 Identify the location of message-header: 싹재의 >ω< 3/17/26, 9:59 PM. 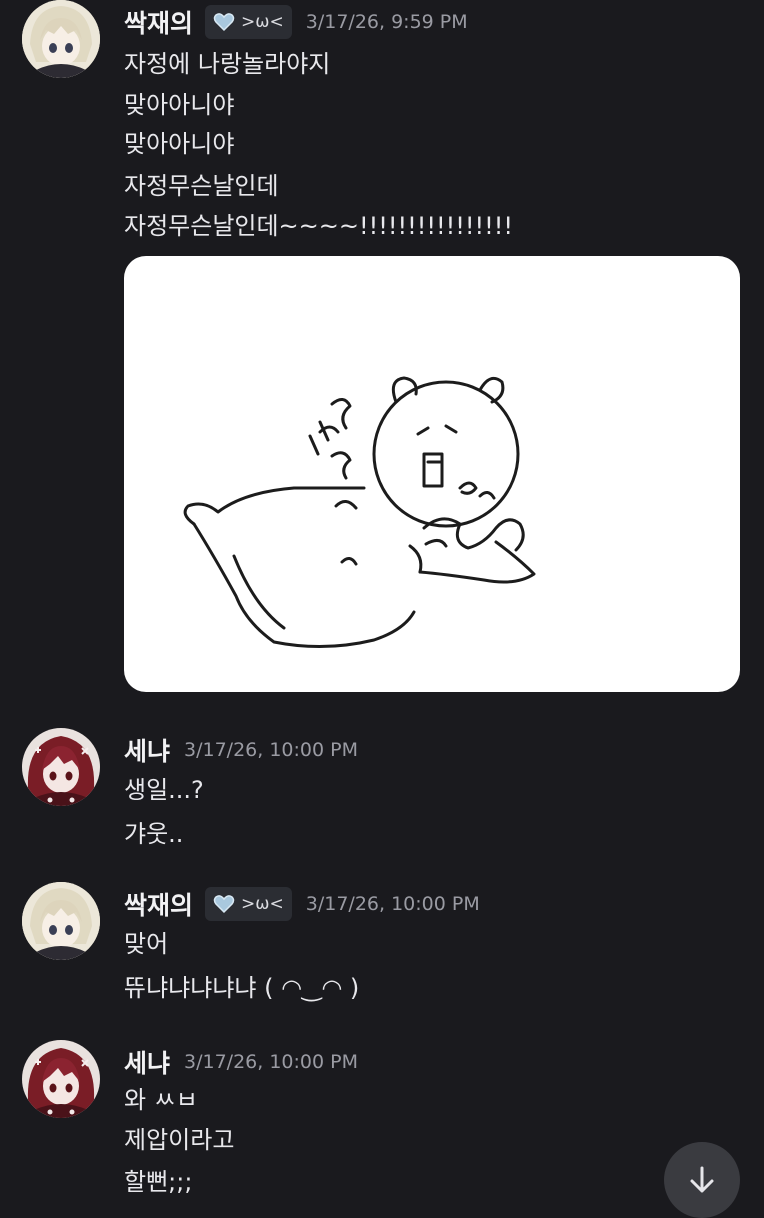
(296, 22).